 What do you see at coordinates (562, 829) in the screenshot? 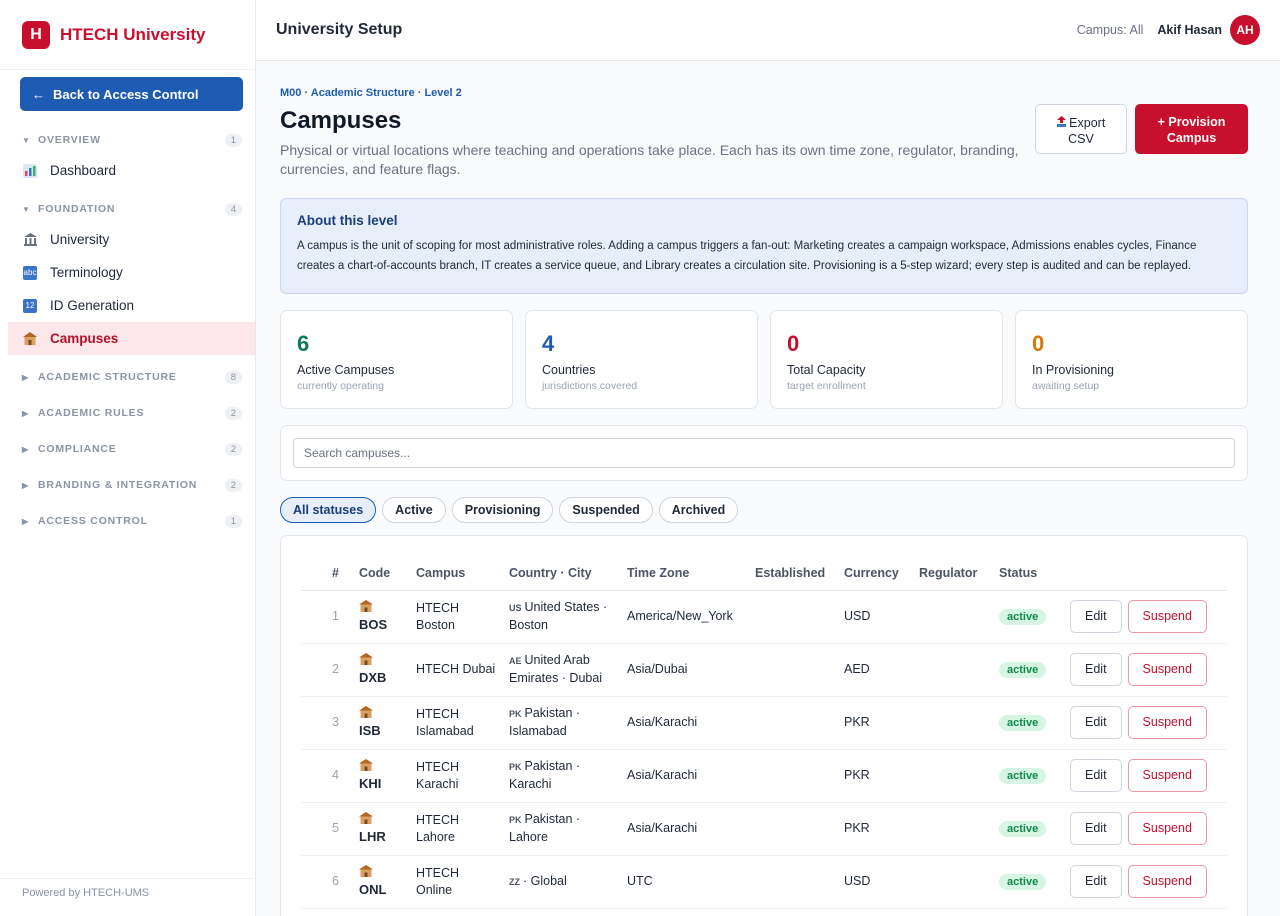
I see `country-city-cell: PK Pakistan · Lahore` at bounding box center [562, 829].